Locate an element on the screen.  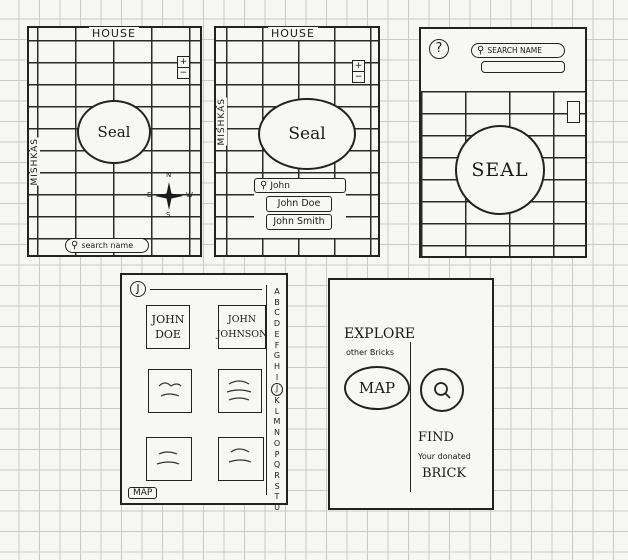
suggestion-item: John Doe is located at coordinates (299, 204).